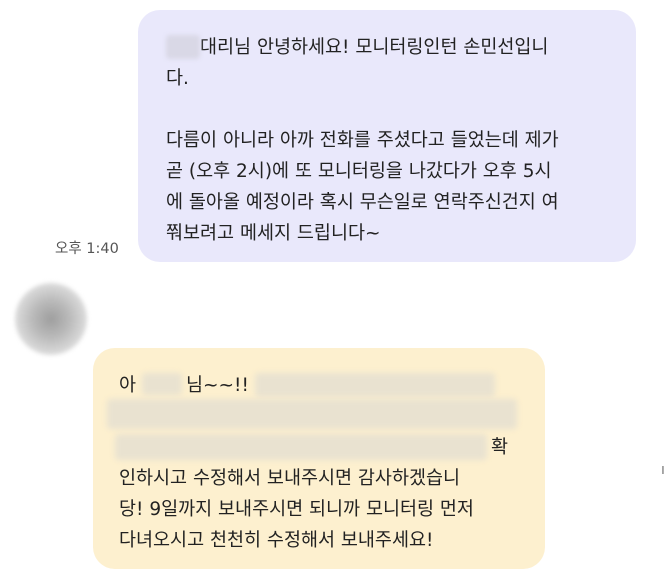 Image resolution: width=667 pixels, height=579 pixels. What do you see at coordinates (362, 202) in the screenshot?
I see `message-line: 에 돌아올 예정이라 혹시 무슨일로 연락주신건지 여` at bounding box center [362, 202].